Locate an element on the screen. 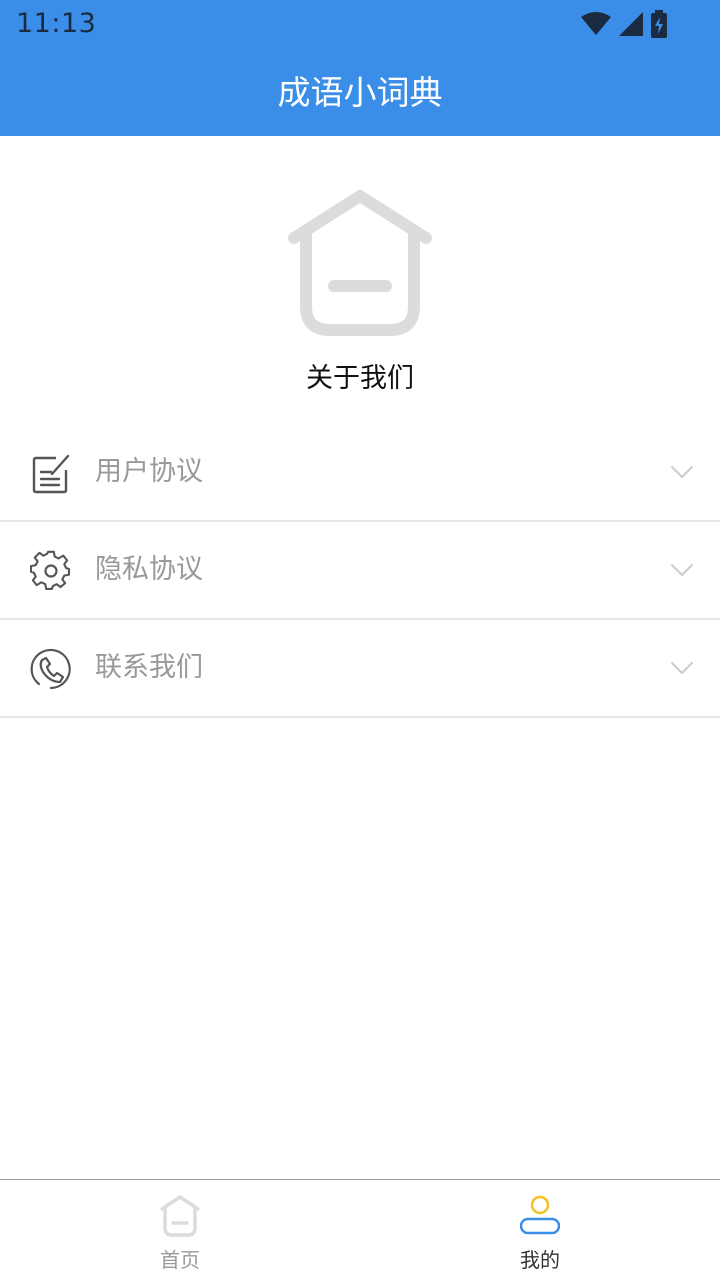  tab-label: 首页 is located at coordinates (180, 1260).